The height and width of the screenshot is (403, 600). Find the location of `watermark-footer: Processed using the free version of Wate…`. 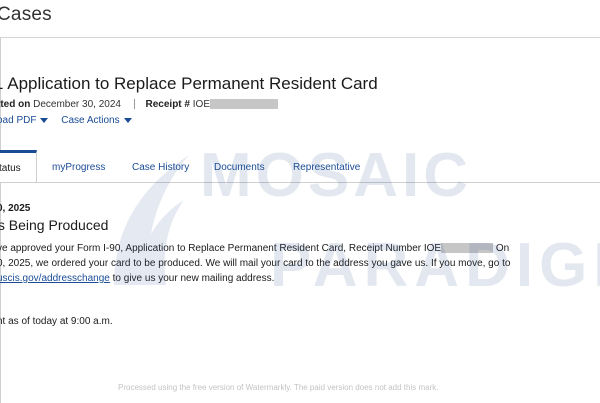

watermark-footer: Processed using the free version of Wate… is located at coordinates (278, 387).